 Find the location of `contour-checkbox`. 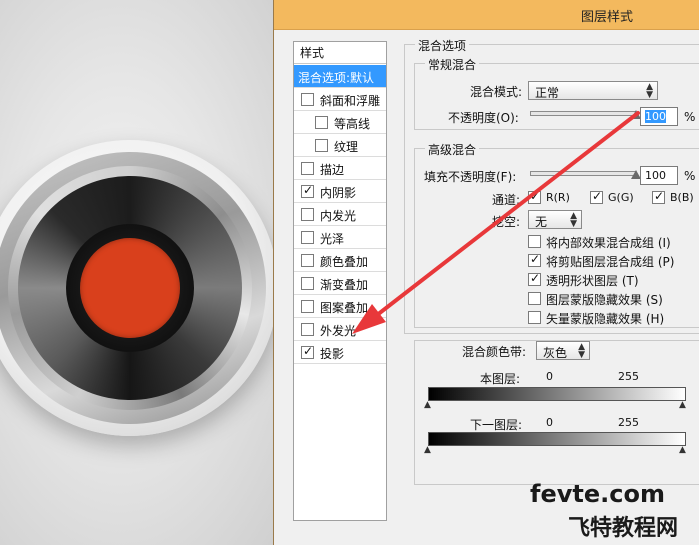

contour-checkbox is located at coordinates (321, 122).